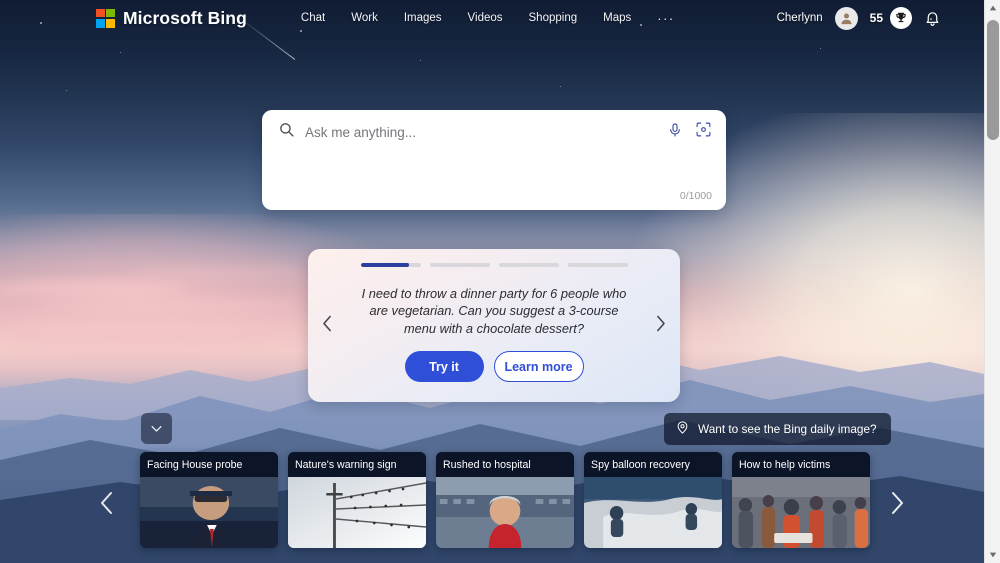  Describe the element at coordinates (286, 132) in the screenshot. I see `search-icon` at that location.